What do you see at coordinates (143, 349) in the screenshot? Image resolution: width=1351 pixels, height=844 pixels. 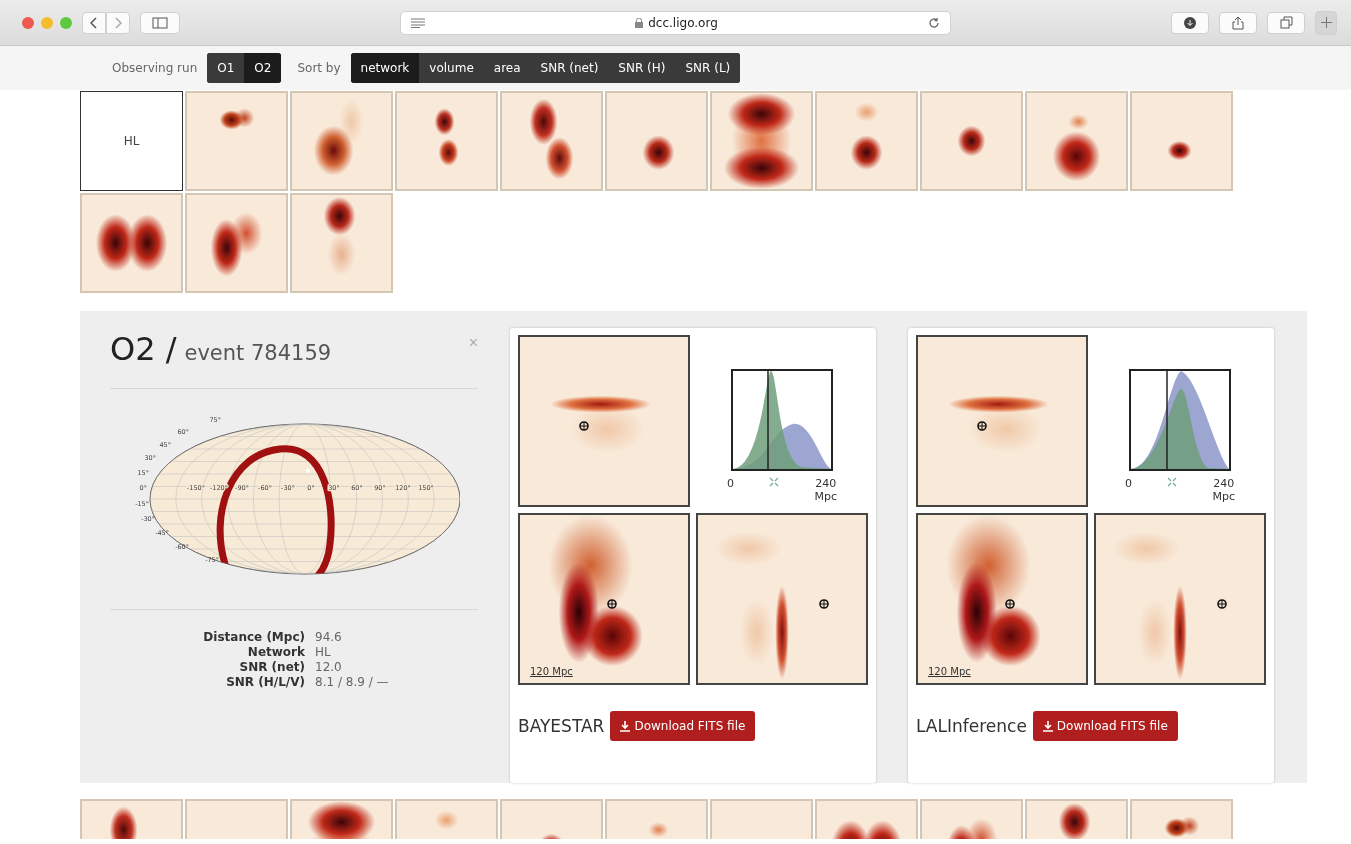 I see `run-title: O2 /` at bounding box center [143, 349].